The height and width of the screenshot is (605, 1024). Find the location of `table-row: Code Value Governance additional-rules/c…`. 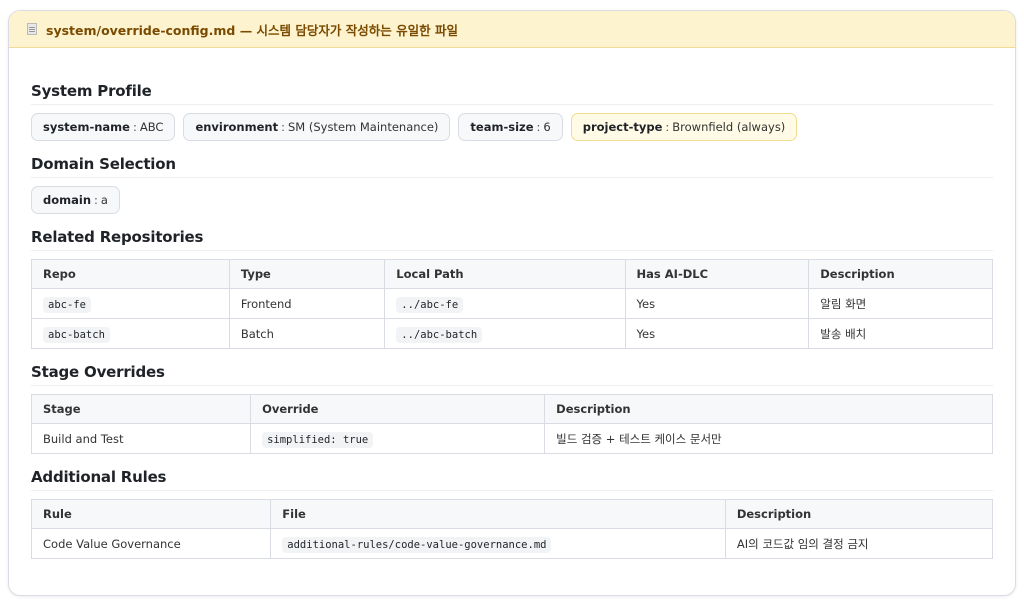

table-row: Code Value Governance additional-rules/c… is located at coordinates (512, 543).